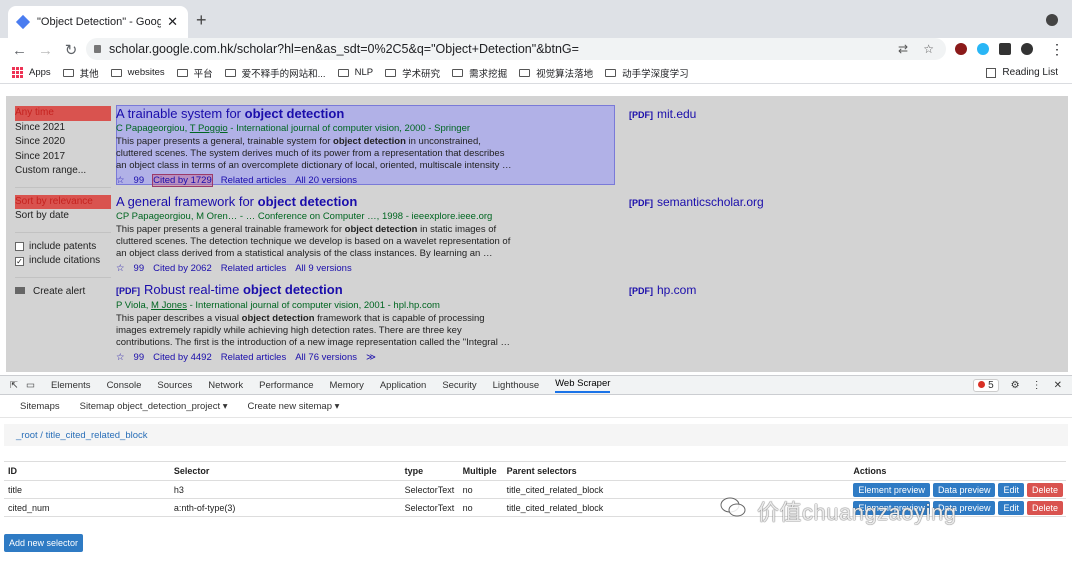 The width and height of the screenshot is (1072, 563). What do you see at coordinates (40, 406) in the screenshot?
I see `nav-sitemaps: Sitemaps` at bounding box center [40, 406].